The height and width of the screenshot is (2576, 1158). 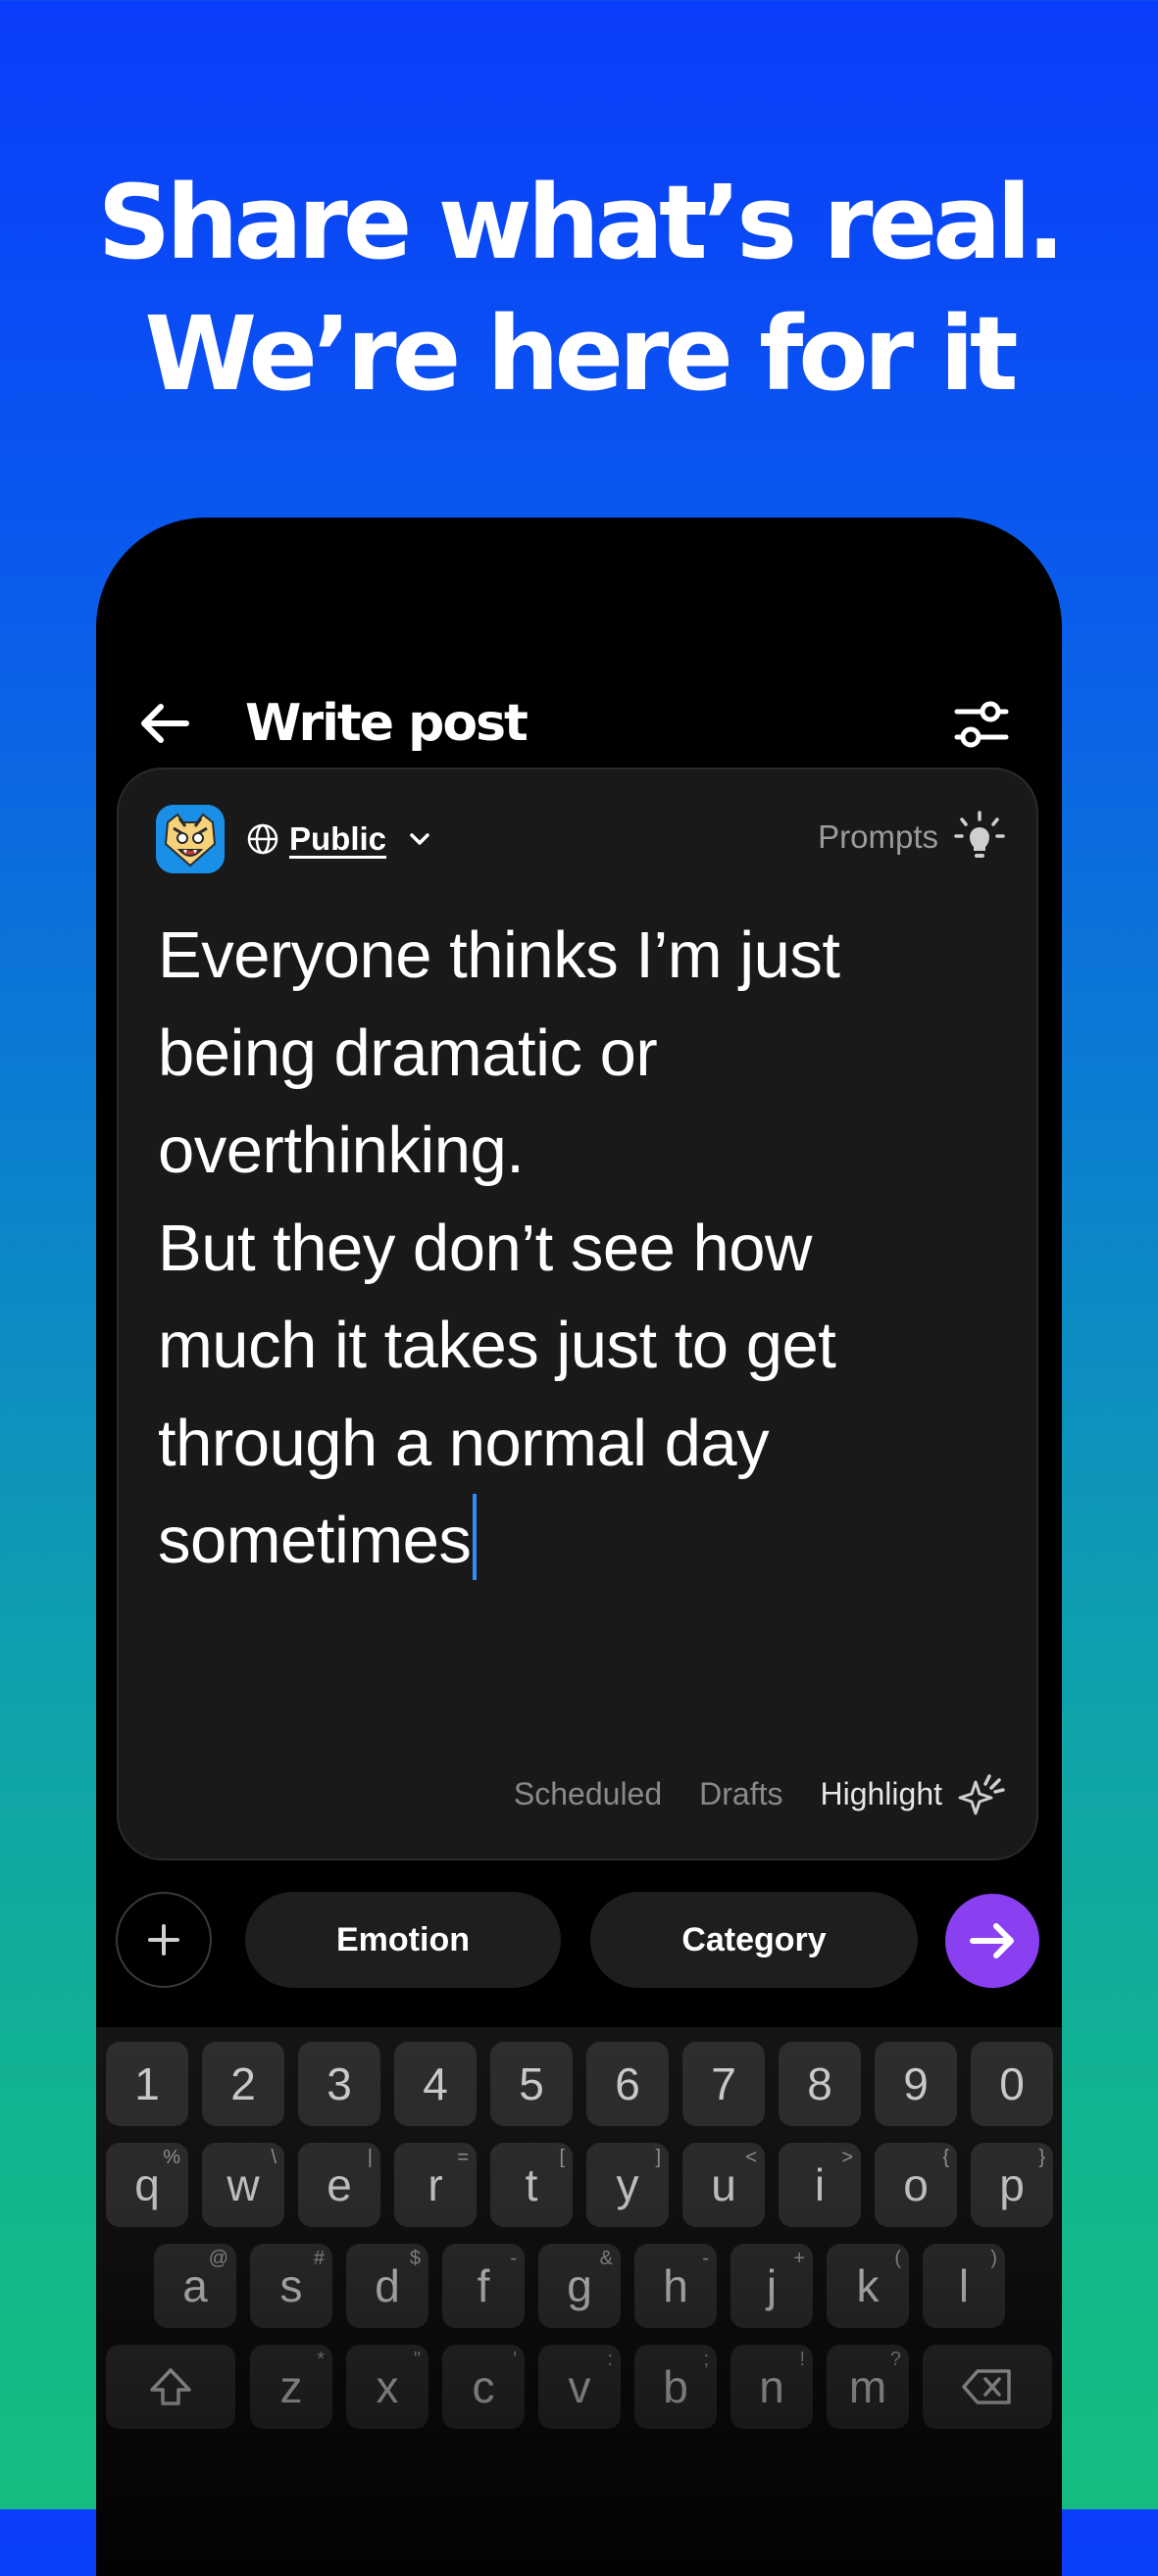 What do you see at coordinates (912, 837) in the screenshot?
I see `prompts-button: Prompts` at bounding box center [912, 837].